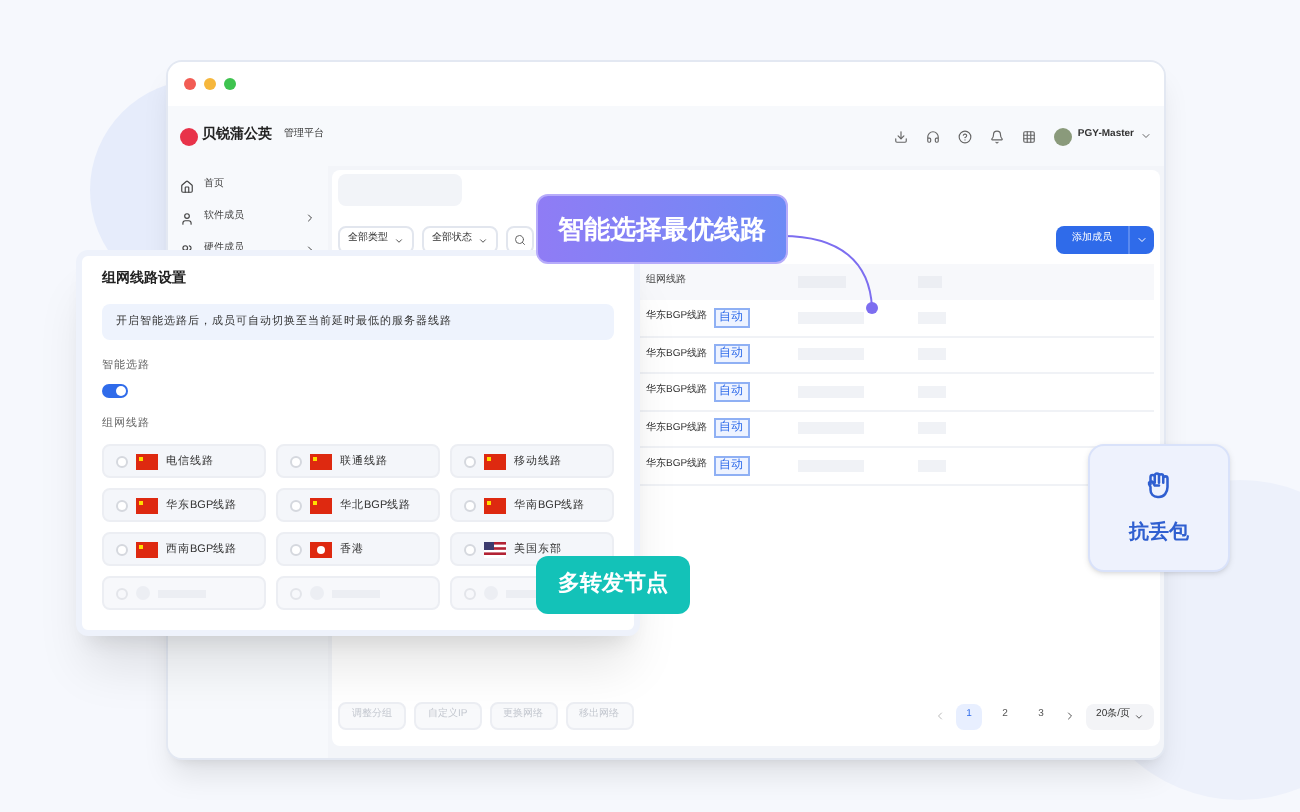 The image size is (1300, 812). Describe the element at coordinates (900, 136) in the screenshot. I see `download-icon` at that location.